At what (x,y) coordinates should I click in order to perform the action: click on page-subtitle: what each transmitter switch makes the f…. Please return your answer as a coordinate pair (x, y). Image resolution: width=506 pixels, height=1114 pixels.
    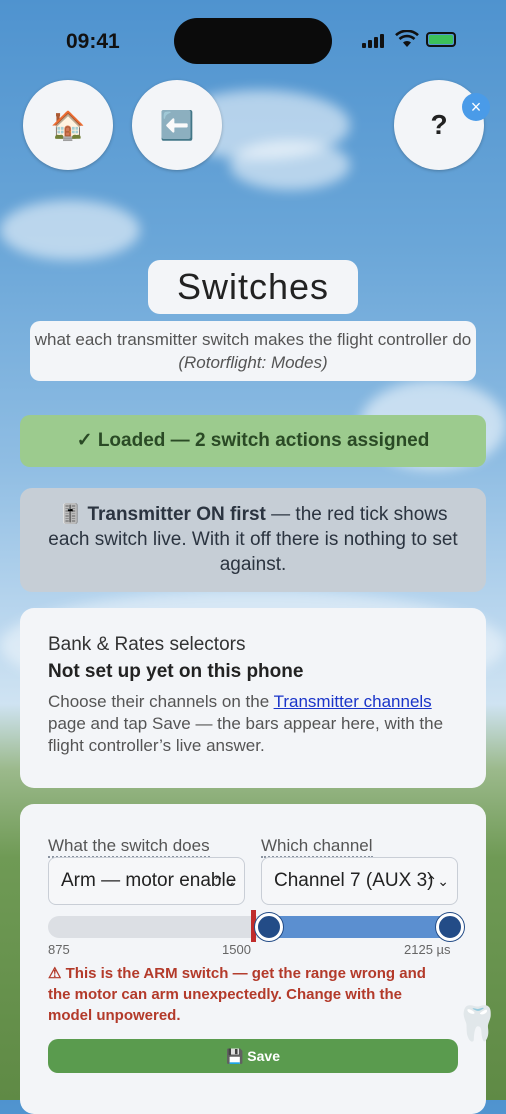
    Looking at the image, I should click on (253, 351).